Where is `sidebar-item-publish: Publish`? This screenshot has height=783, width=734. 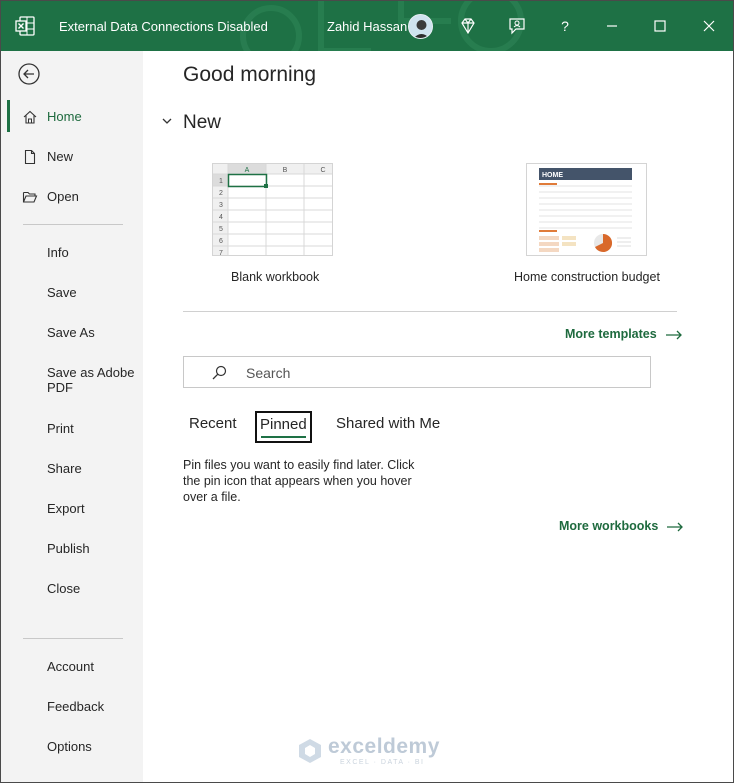
sidebar-item-publish: Publish is located at coordinates (72, 550).